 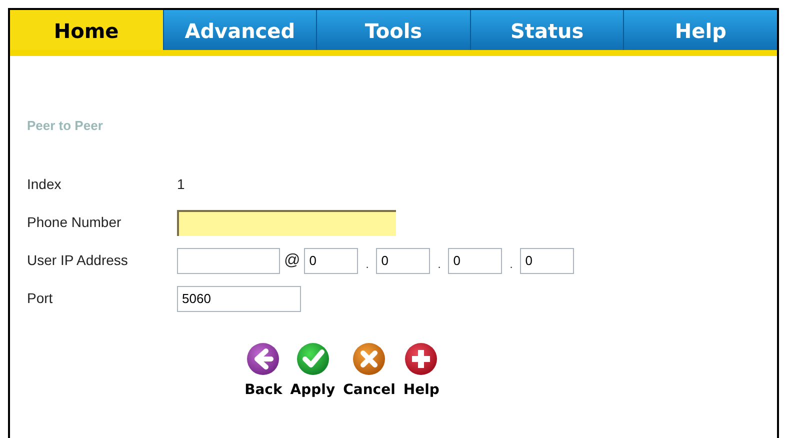 I want to click on user-field, so click(x=228, y=261).